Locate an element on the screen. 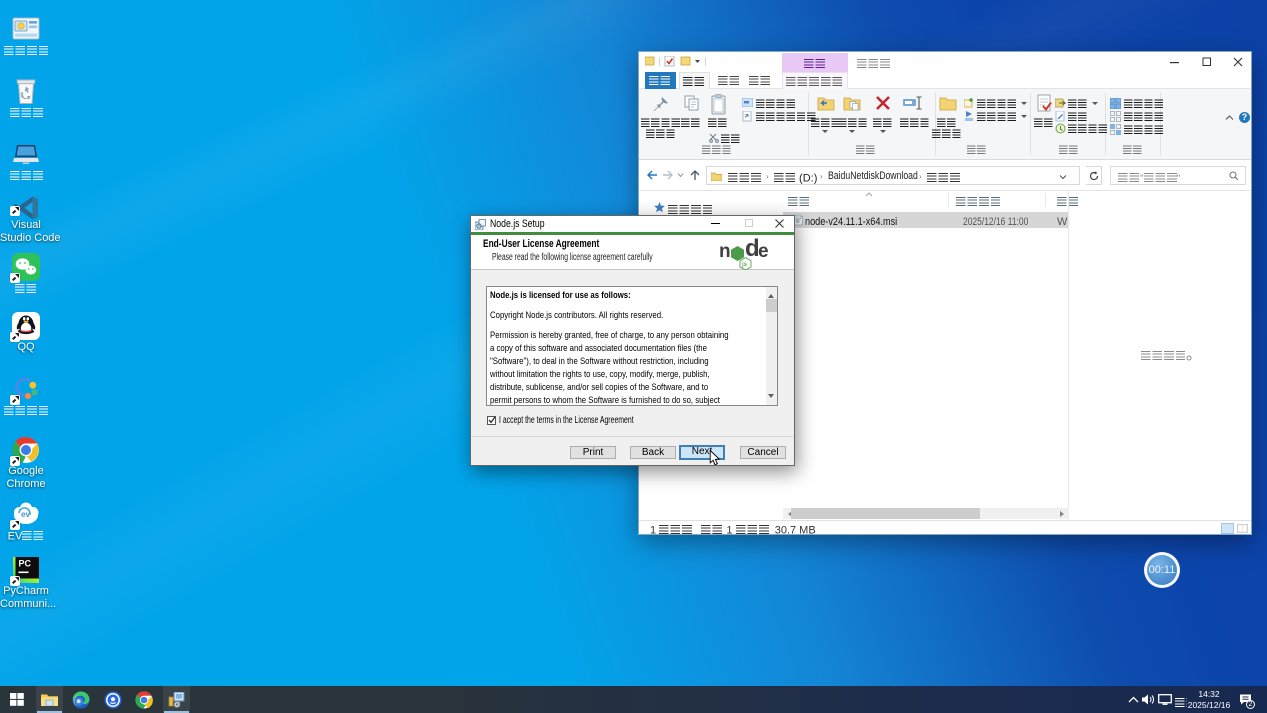 This screenshot has width=1267, height=713. svg-text: PC is located at coordinates (25, 564).